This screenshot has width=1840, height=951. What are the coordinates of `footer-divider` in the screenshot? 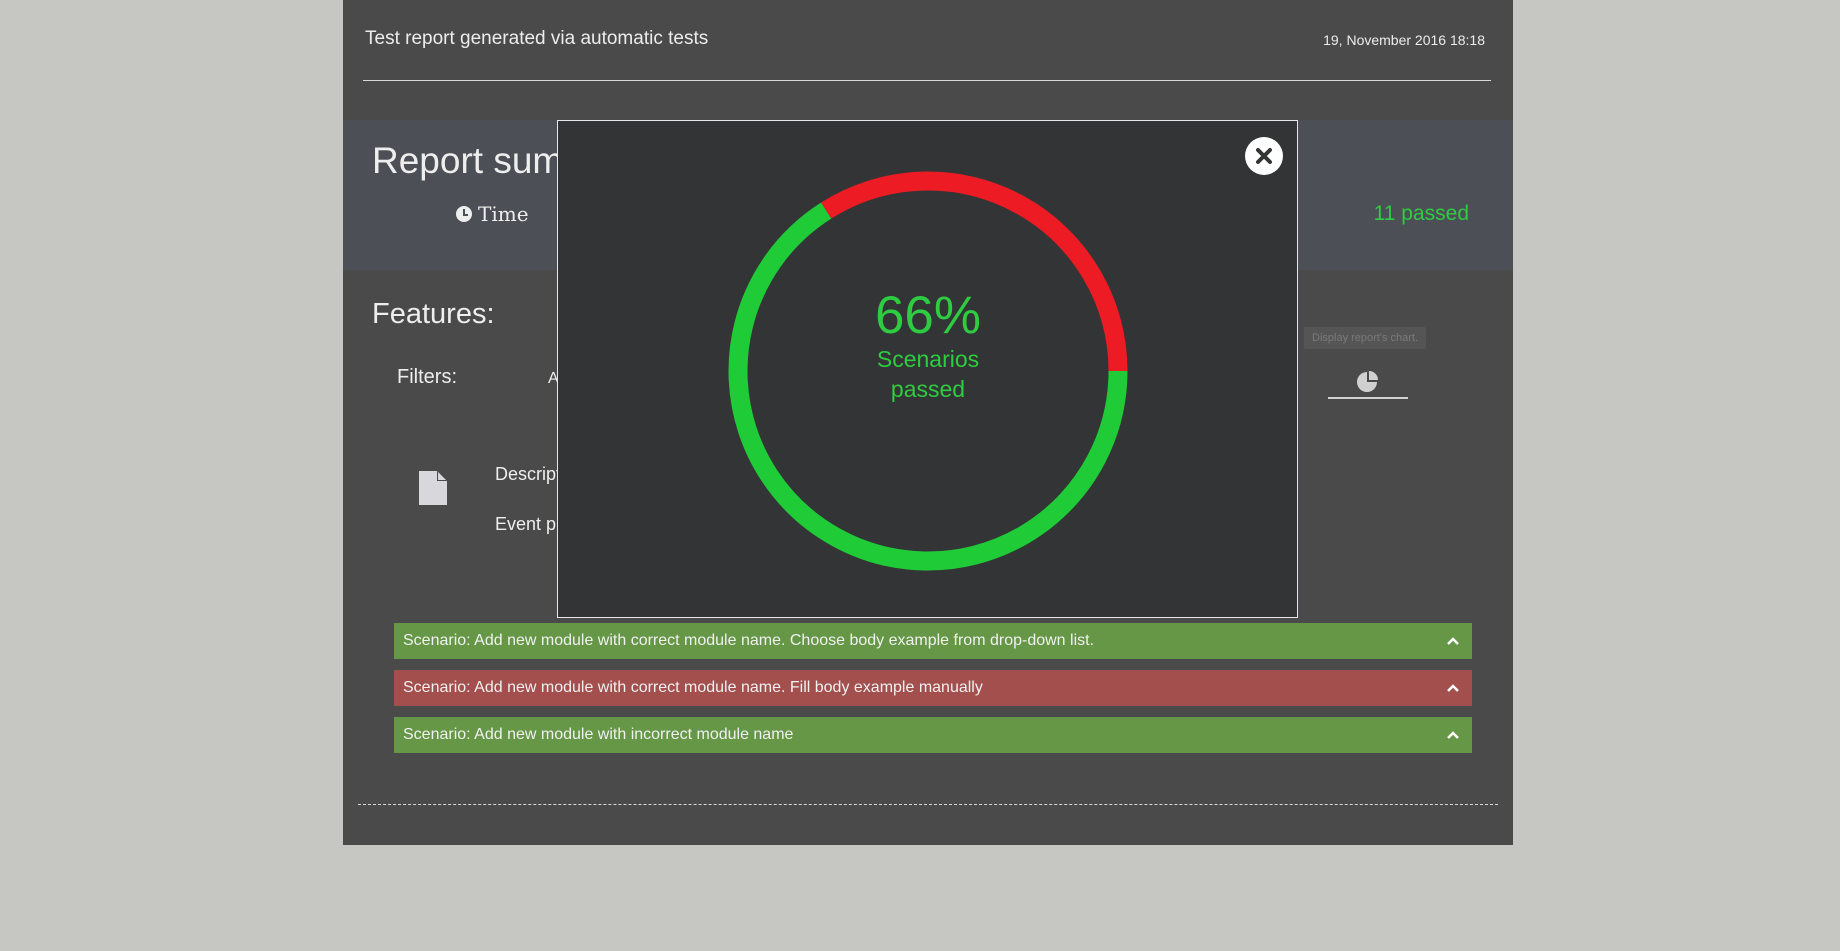 It's located at (928, 804).